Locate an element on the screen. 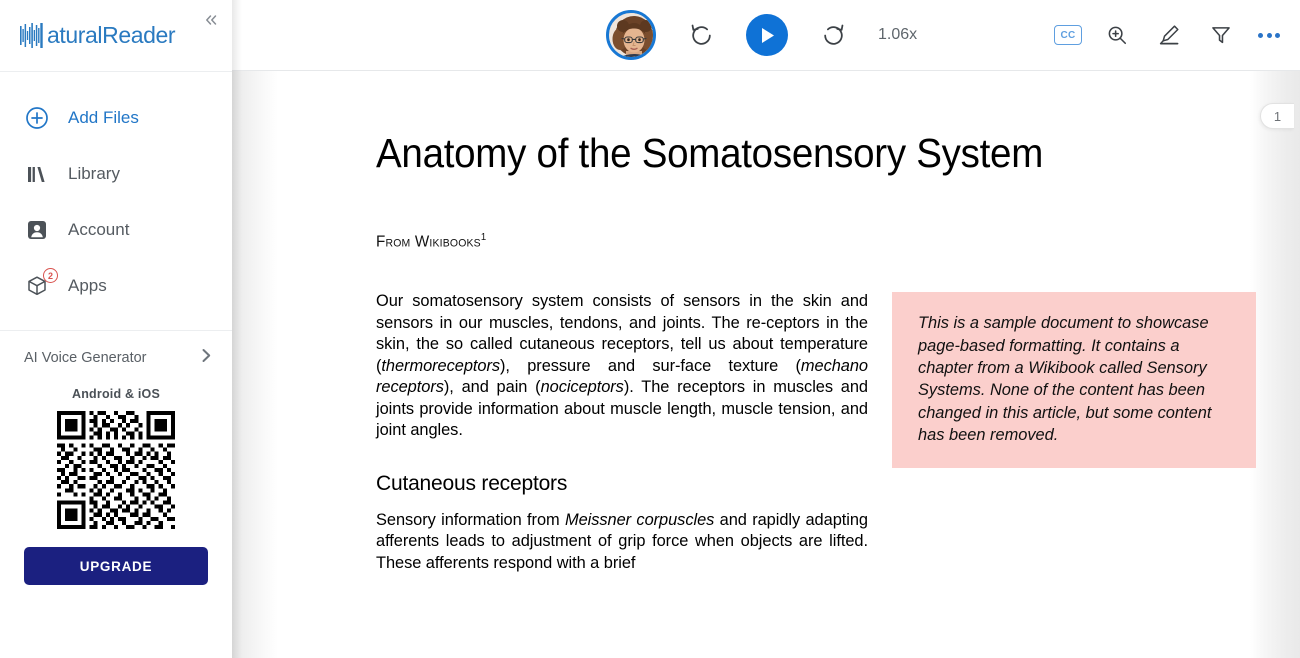 This screenshot has width=1300, height=658. page-number-tab: 1 is located at coordinates (1277, 116).